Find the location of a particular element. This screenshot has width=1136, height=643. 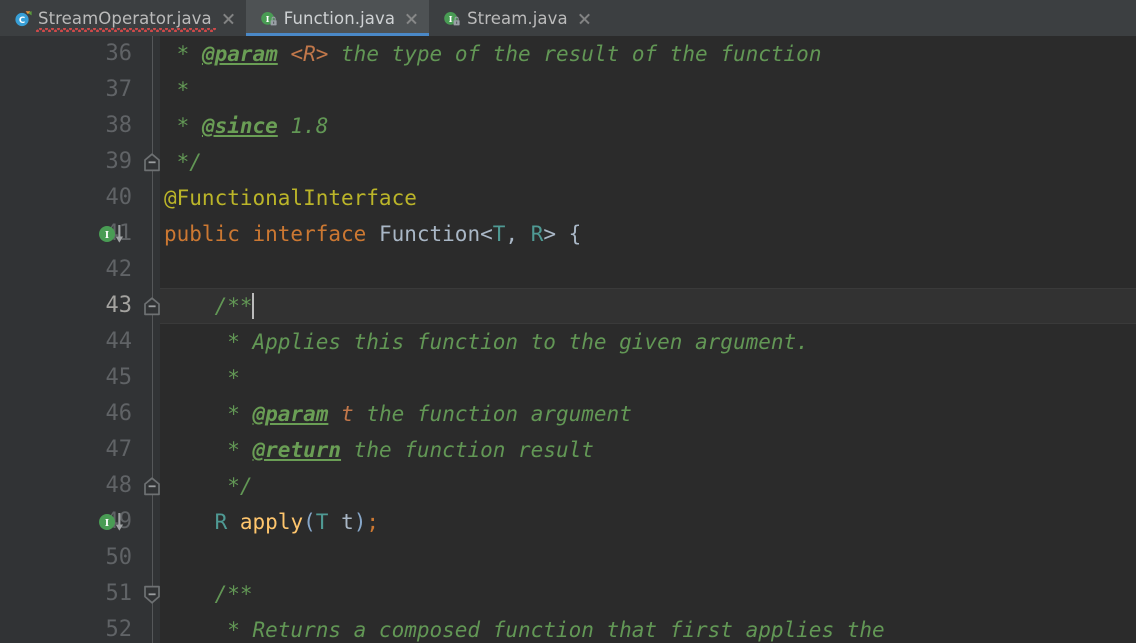

code-token: @FunctionalInterface is located at coordinates (290, 198).